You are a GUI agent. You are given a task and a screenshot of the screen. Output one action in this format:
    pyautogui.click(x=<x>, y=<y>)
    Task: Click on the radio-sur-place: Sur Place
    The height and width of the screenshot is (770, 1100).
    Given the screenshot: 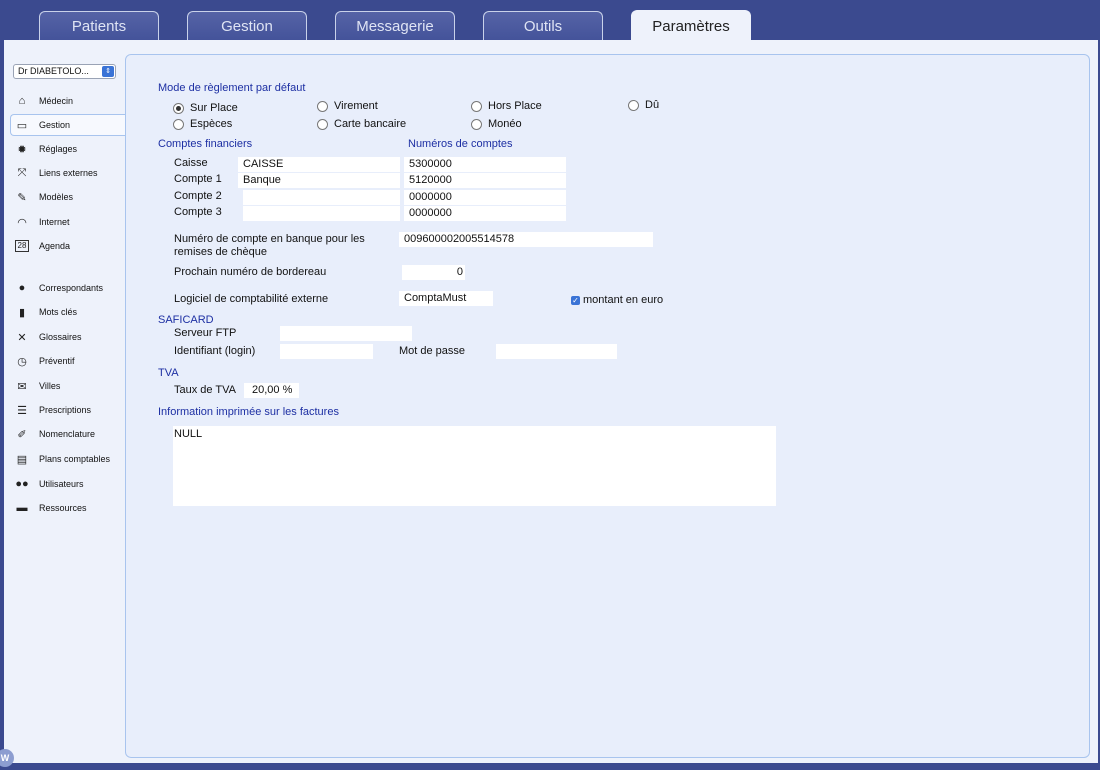 What is the action you would take?
    pyautogui.click(x=205, y=108)
    